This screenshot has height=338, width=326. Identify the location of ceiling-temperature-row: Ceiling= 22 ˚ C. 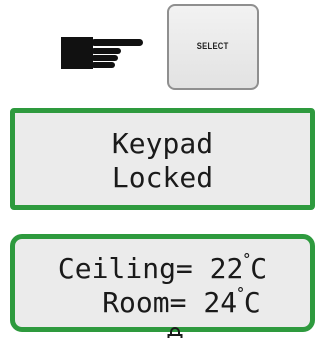
(162, 269).